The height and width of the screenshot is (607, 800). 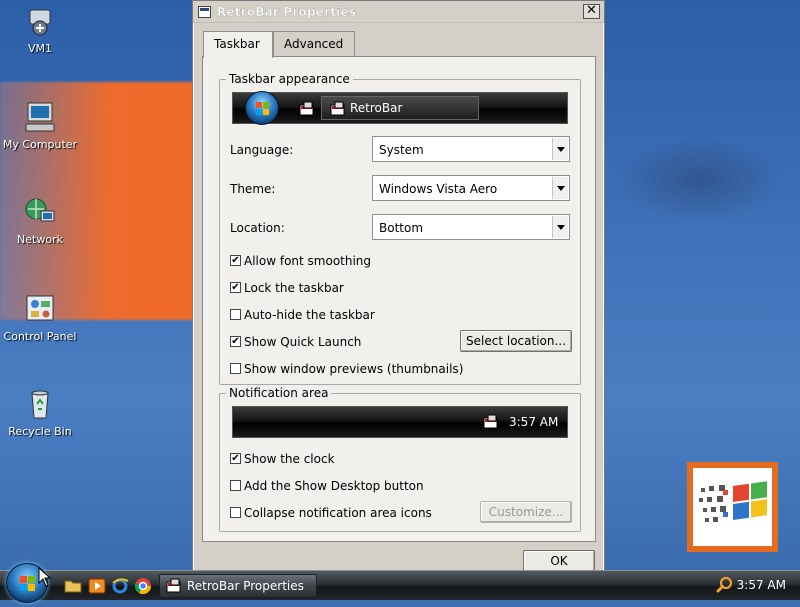 I want to click on media-player-icon, so click(x=97, y=586).